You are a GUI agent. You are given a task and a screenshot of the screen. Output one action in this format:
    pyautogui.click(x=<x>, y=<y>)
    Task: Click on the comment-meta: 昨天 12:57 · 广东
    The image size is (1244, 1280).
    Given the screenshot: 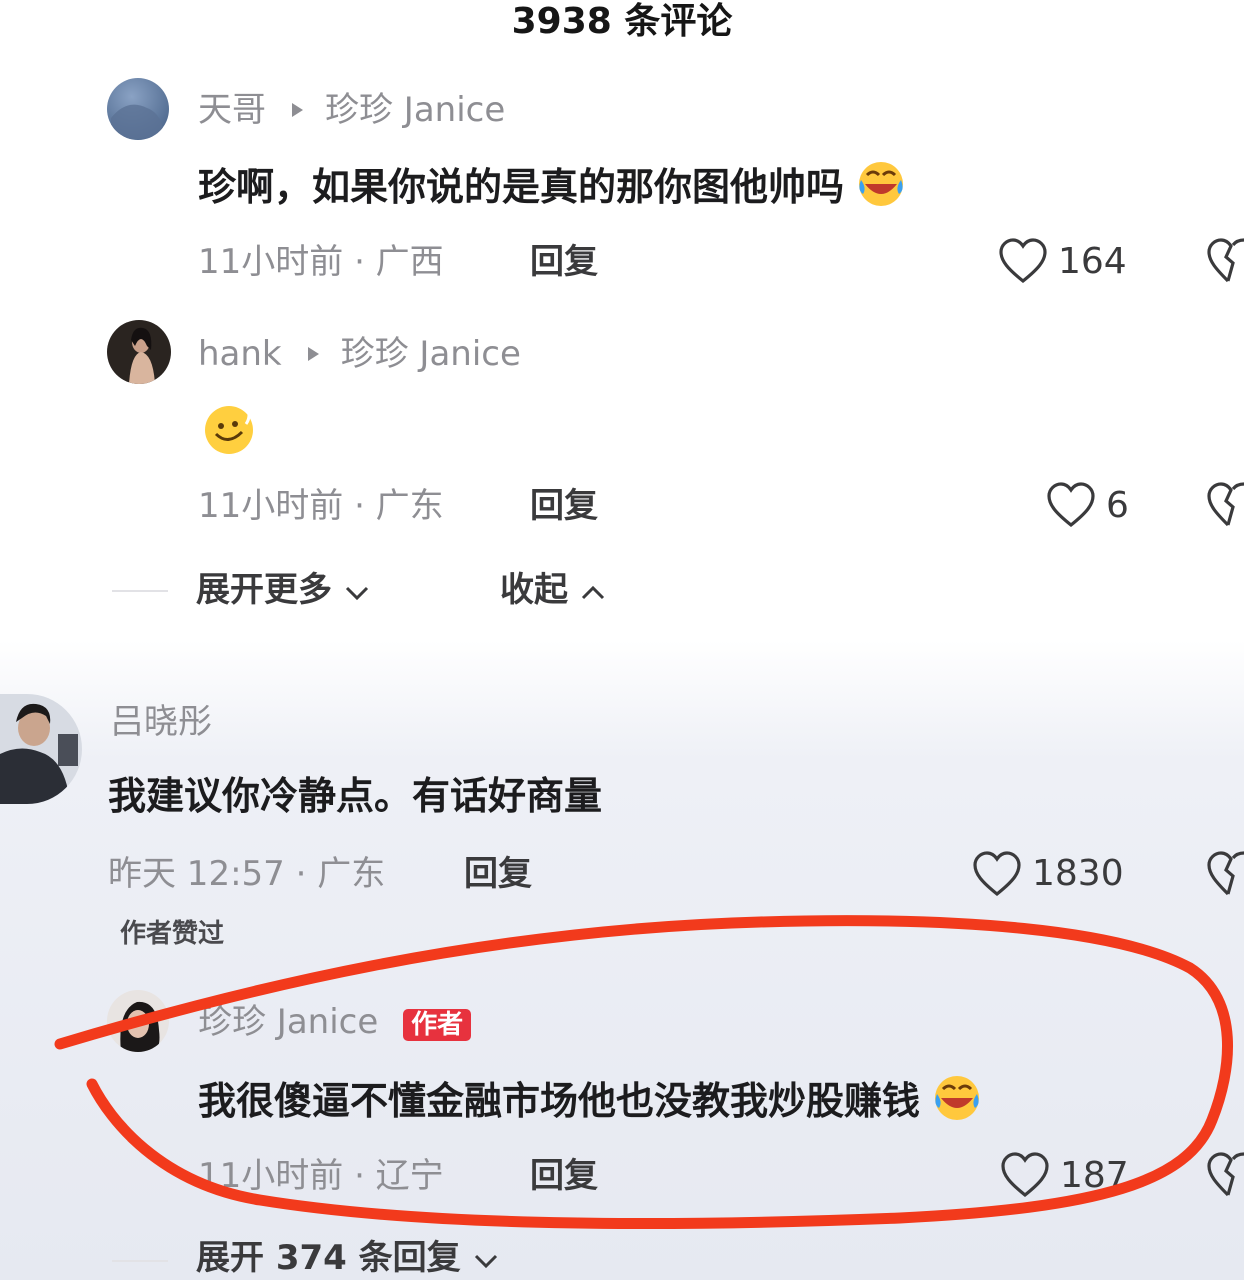 What is the action you would take?
    pyautogui.click(x=247, y=874)
    